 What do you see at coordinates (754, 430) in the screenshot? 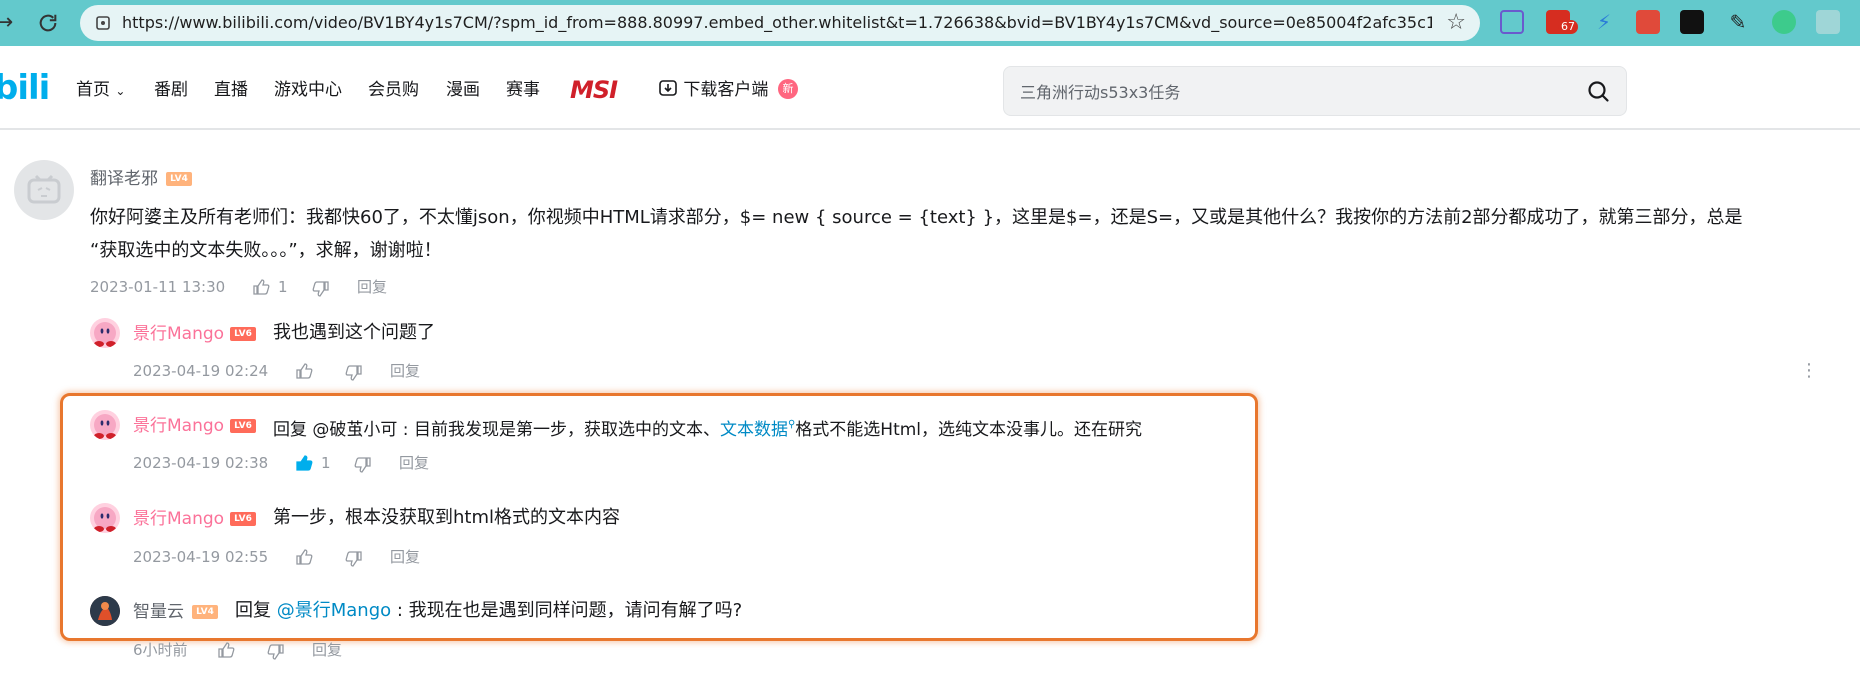
I see `search-keyword-link: 文本数据` at bounding box center [754, 430].